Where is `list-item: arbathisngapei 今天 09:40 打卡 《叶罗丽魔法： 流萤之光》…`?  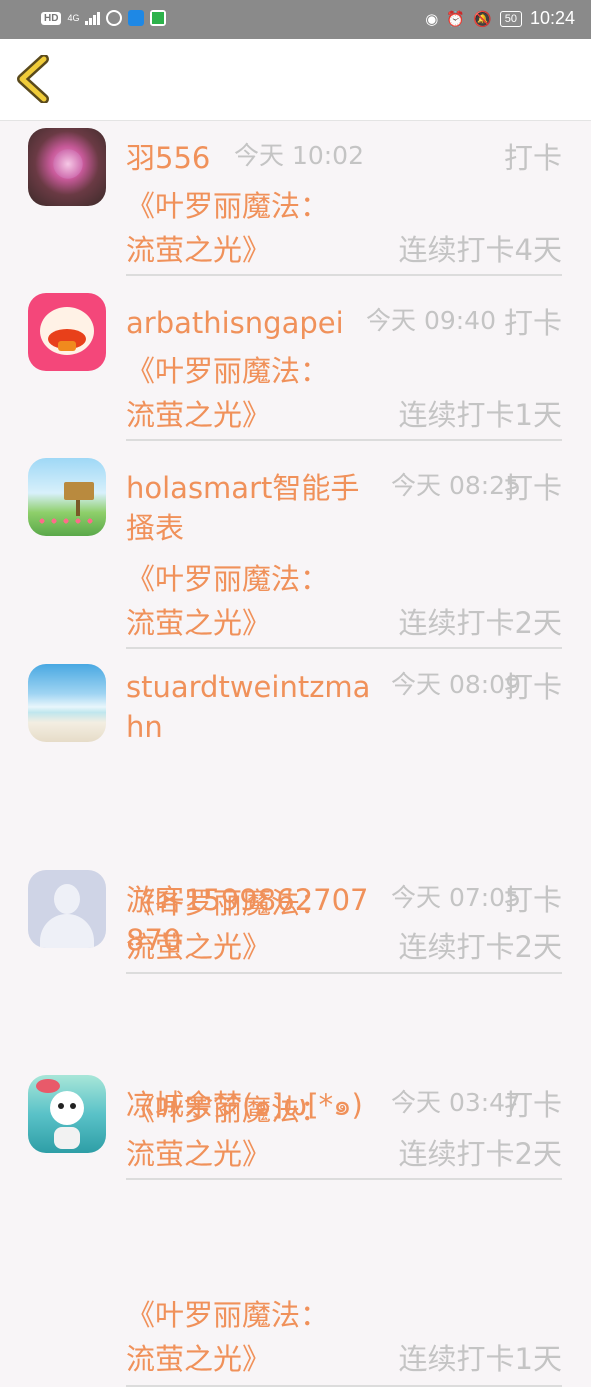
list-item: arbathisngapei 今天 09:40 打卡 《叶罗丽魔法： 流萤之光》… is located at coordinates (295, 364).